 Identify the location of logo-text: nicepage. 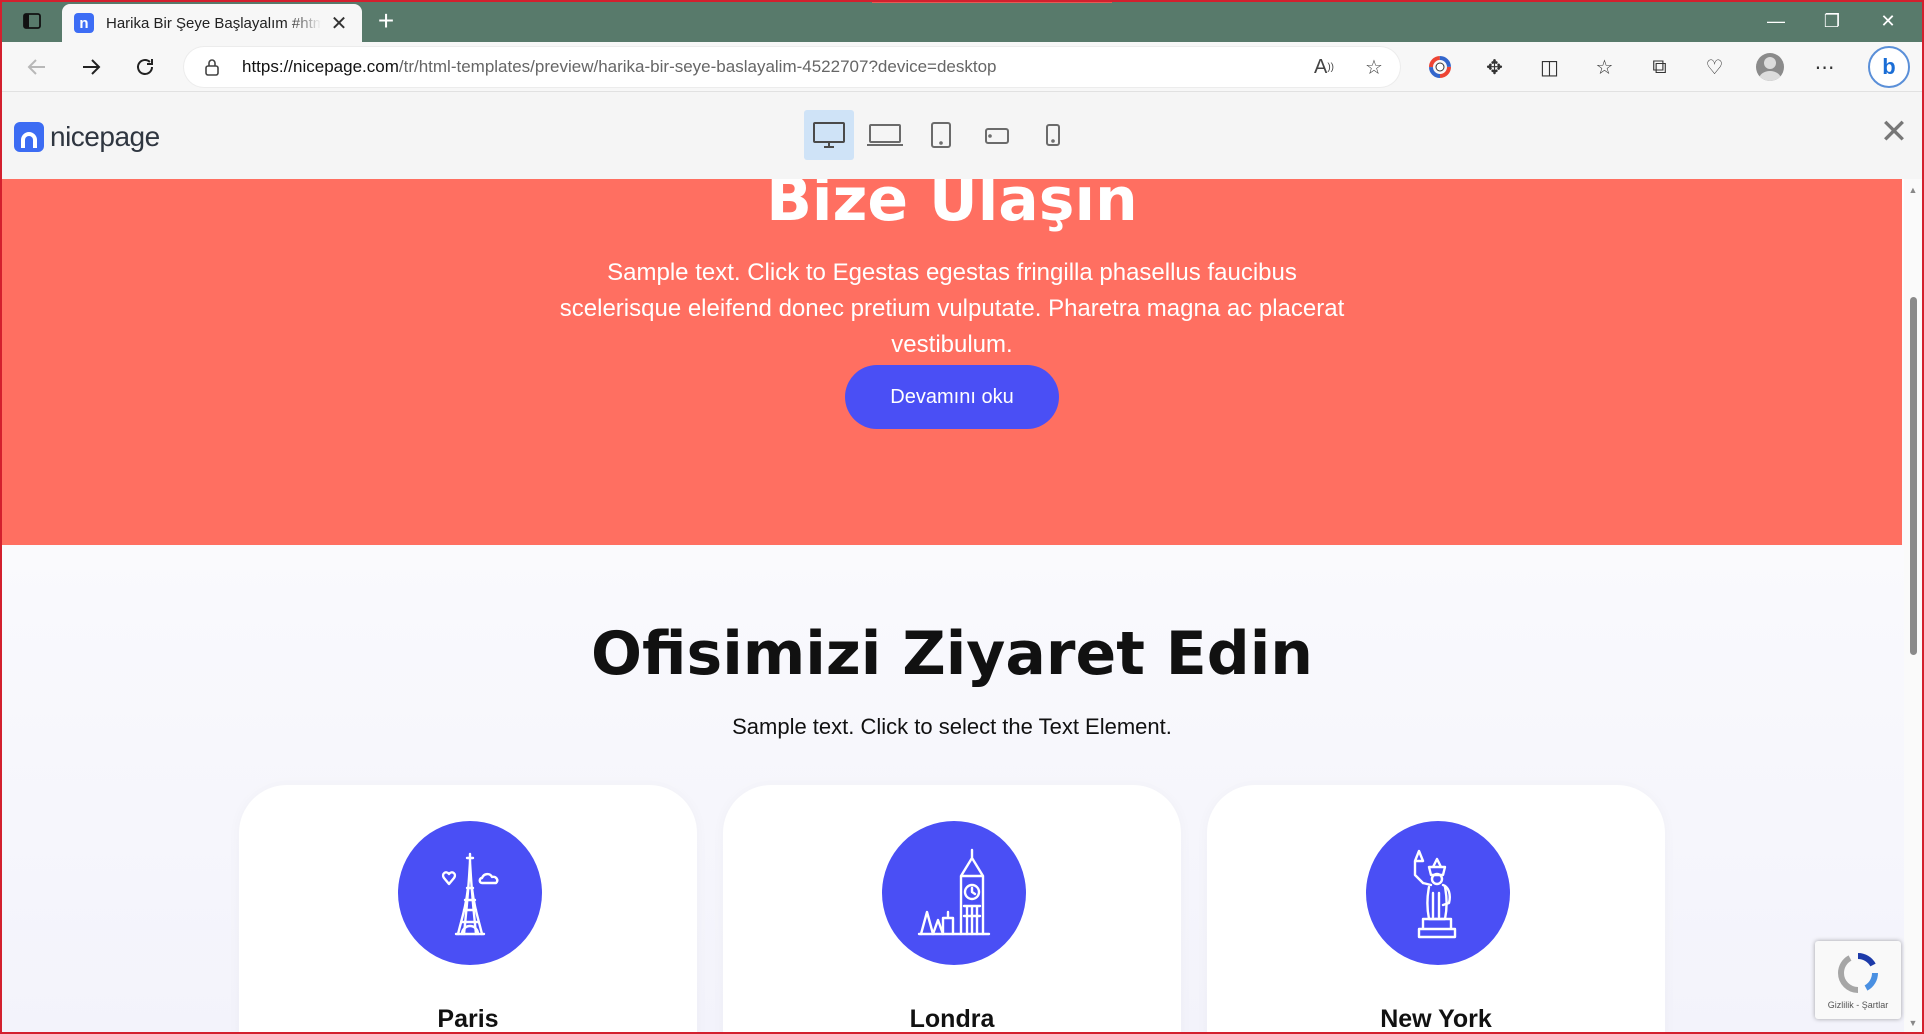
(105, 136).